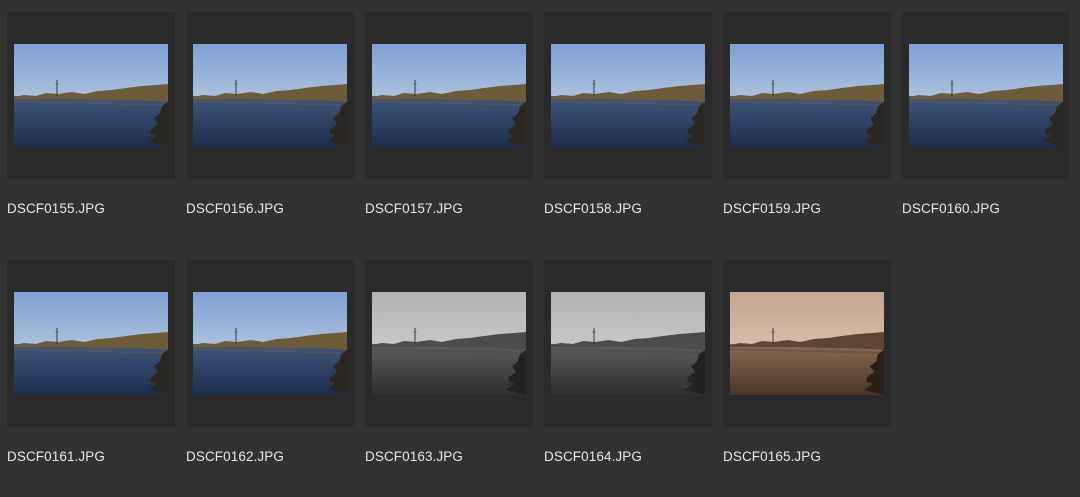 The image size is (1080, 497). I want to click on file-name-label: DSCF0155.JPG, so click(91, 209).